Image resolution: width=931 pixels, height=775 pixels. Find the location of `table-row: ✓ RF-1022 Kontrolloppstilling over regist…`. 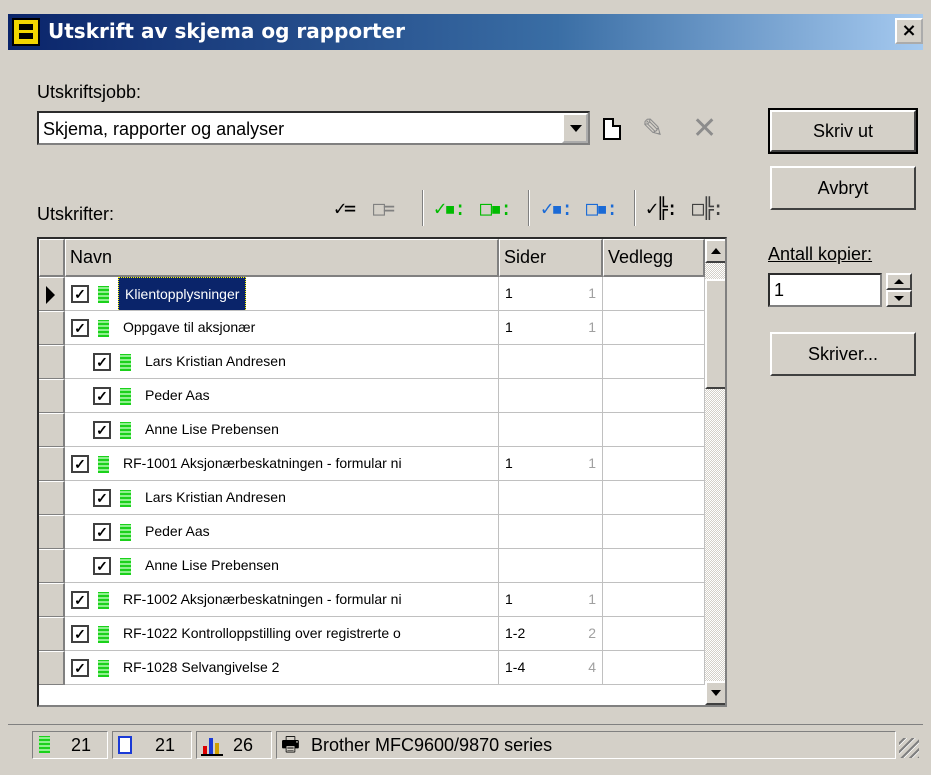

table-row: ✓ RF-1022 Kontrolloppstilling over regist… is located at coordinates (372, 634).